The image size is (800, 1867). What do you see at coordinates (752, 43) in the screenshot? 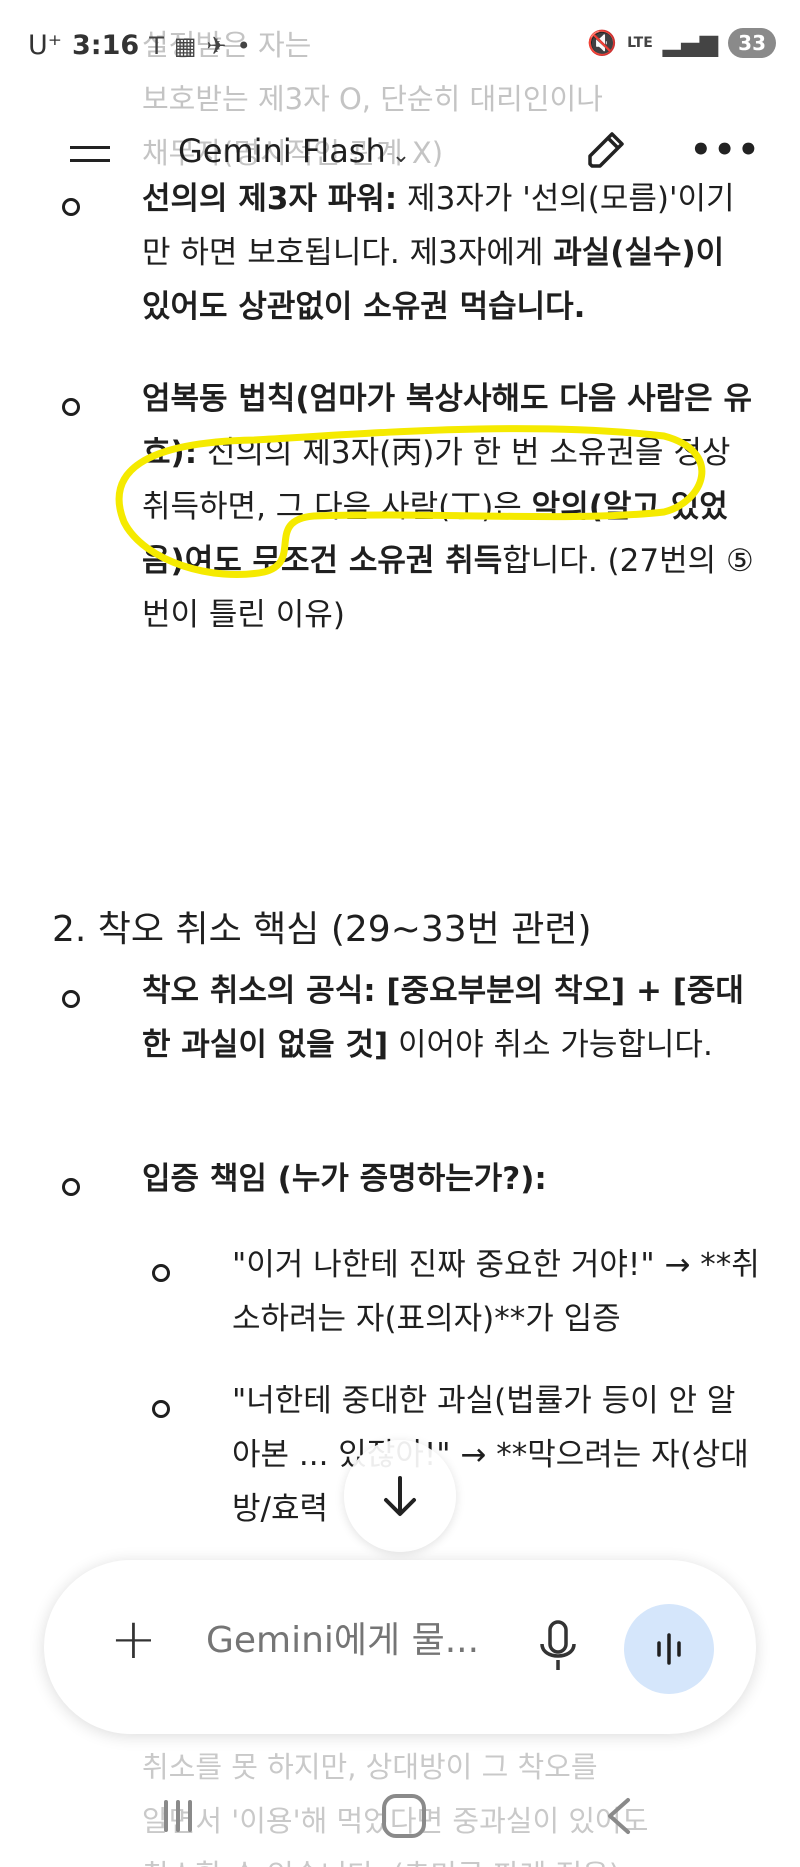
I see `battery-badge: 33` at bounding box center [752, 43].